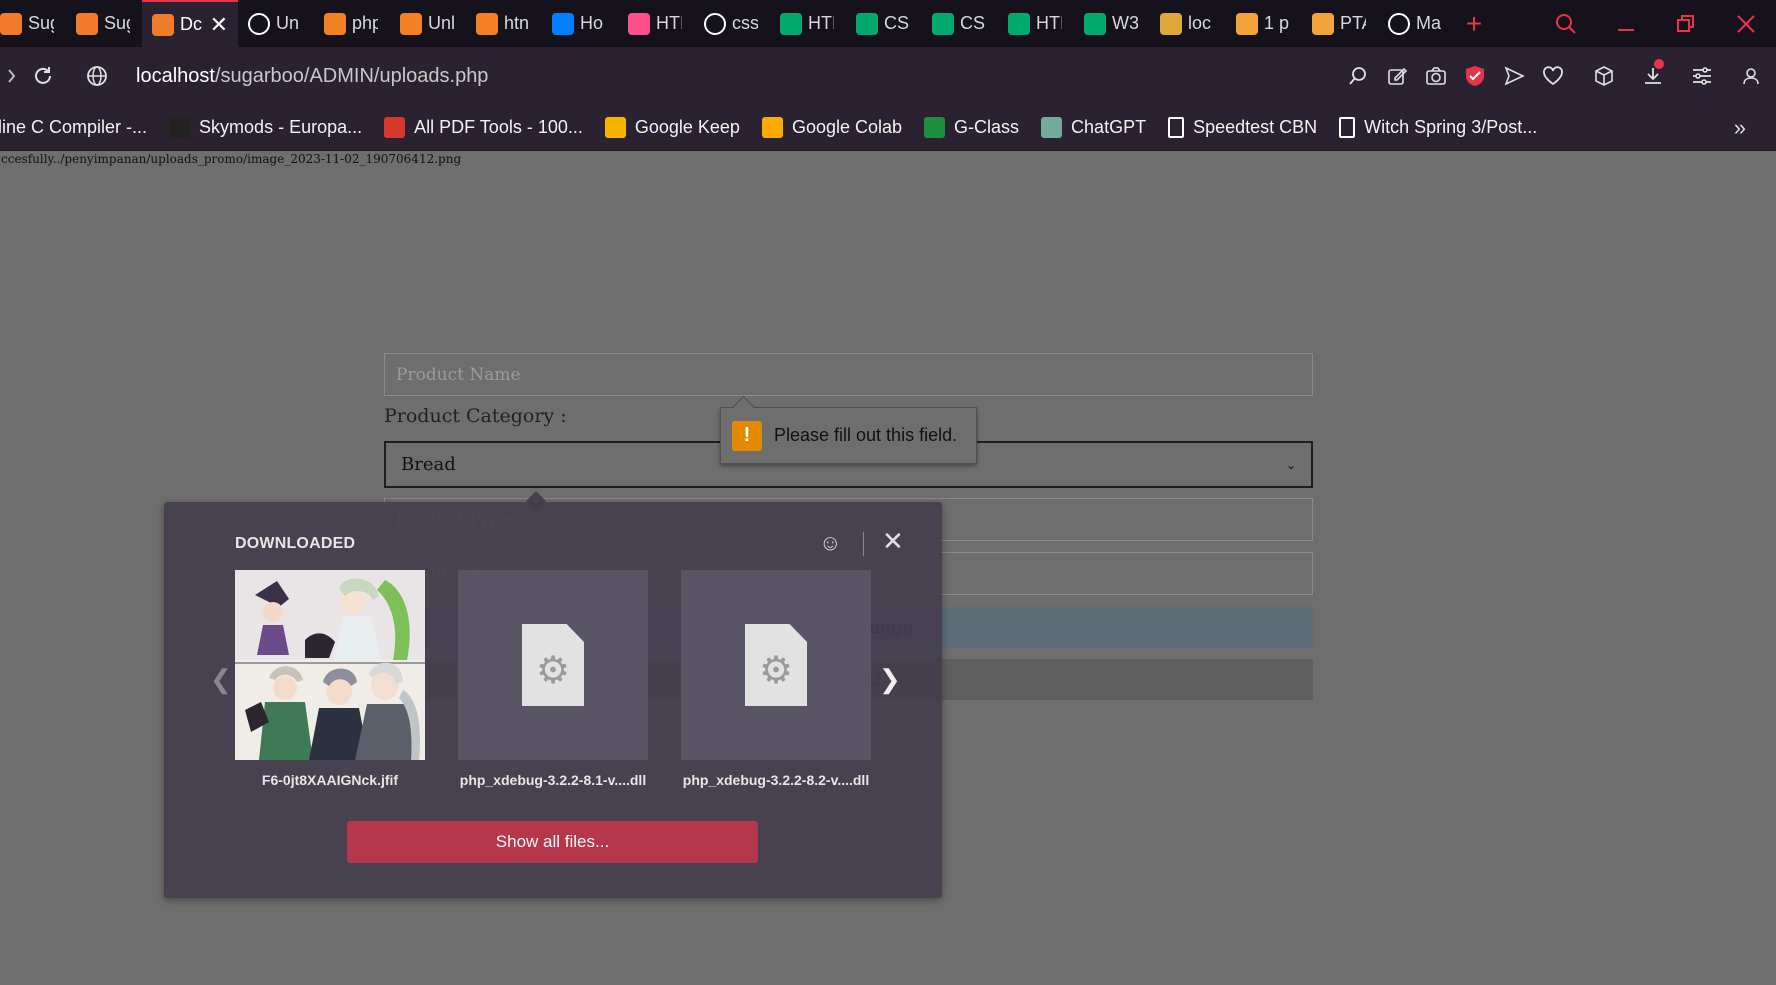 This screenshot has height=985, width=1776. What do you see at coordinates (553, 679) in the screenshot?
I see `download-item: ⚙ php_xdebug-3.2.2-8.1-v....dll` at bounding box center [553, 679].